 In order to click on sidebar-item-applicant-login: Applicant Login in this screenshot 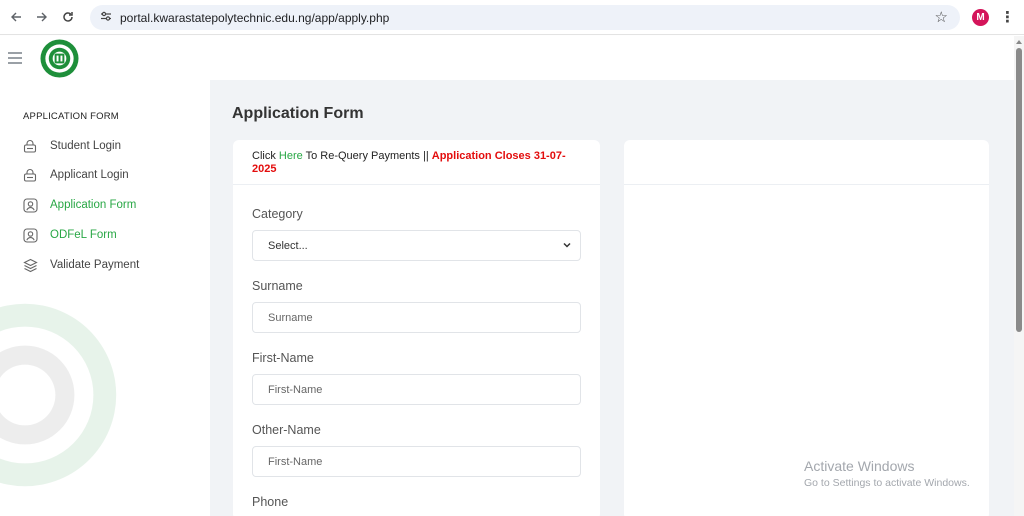, I will do `click(75, 175)`.